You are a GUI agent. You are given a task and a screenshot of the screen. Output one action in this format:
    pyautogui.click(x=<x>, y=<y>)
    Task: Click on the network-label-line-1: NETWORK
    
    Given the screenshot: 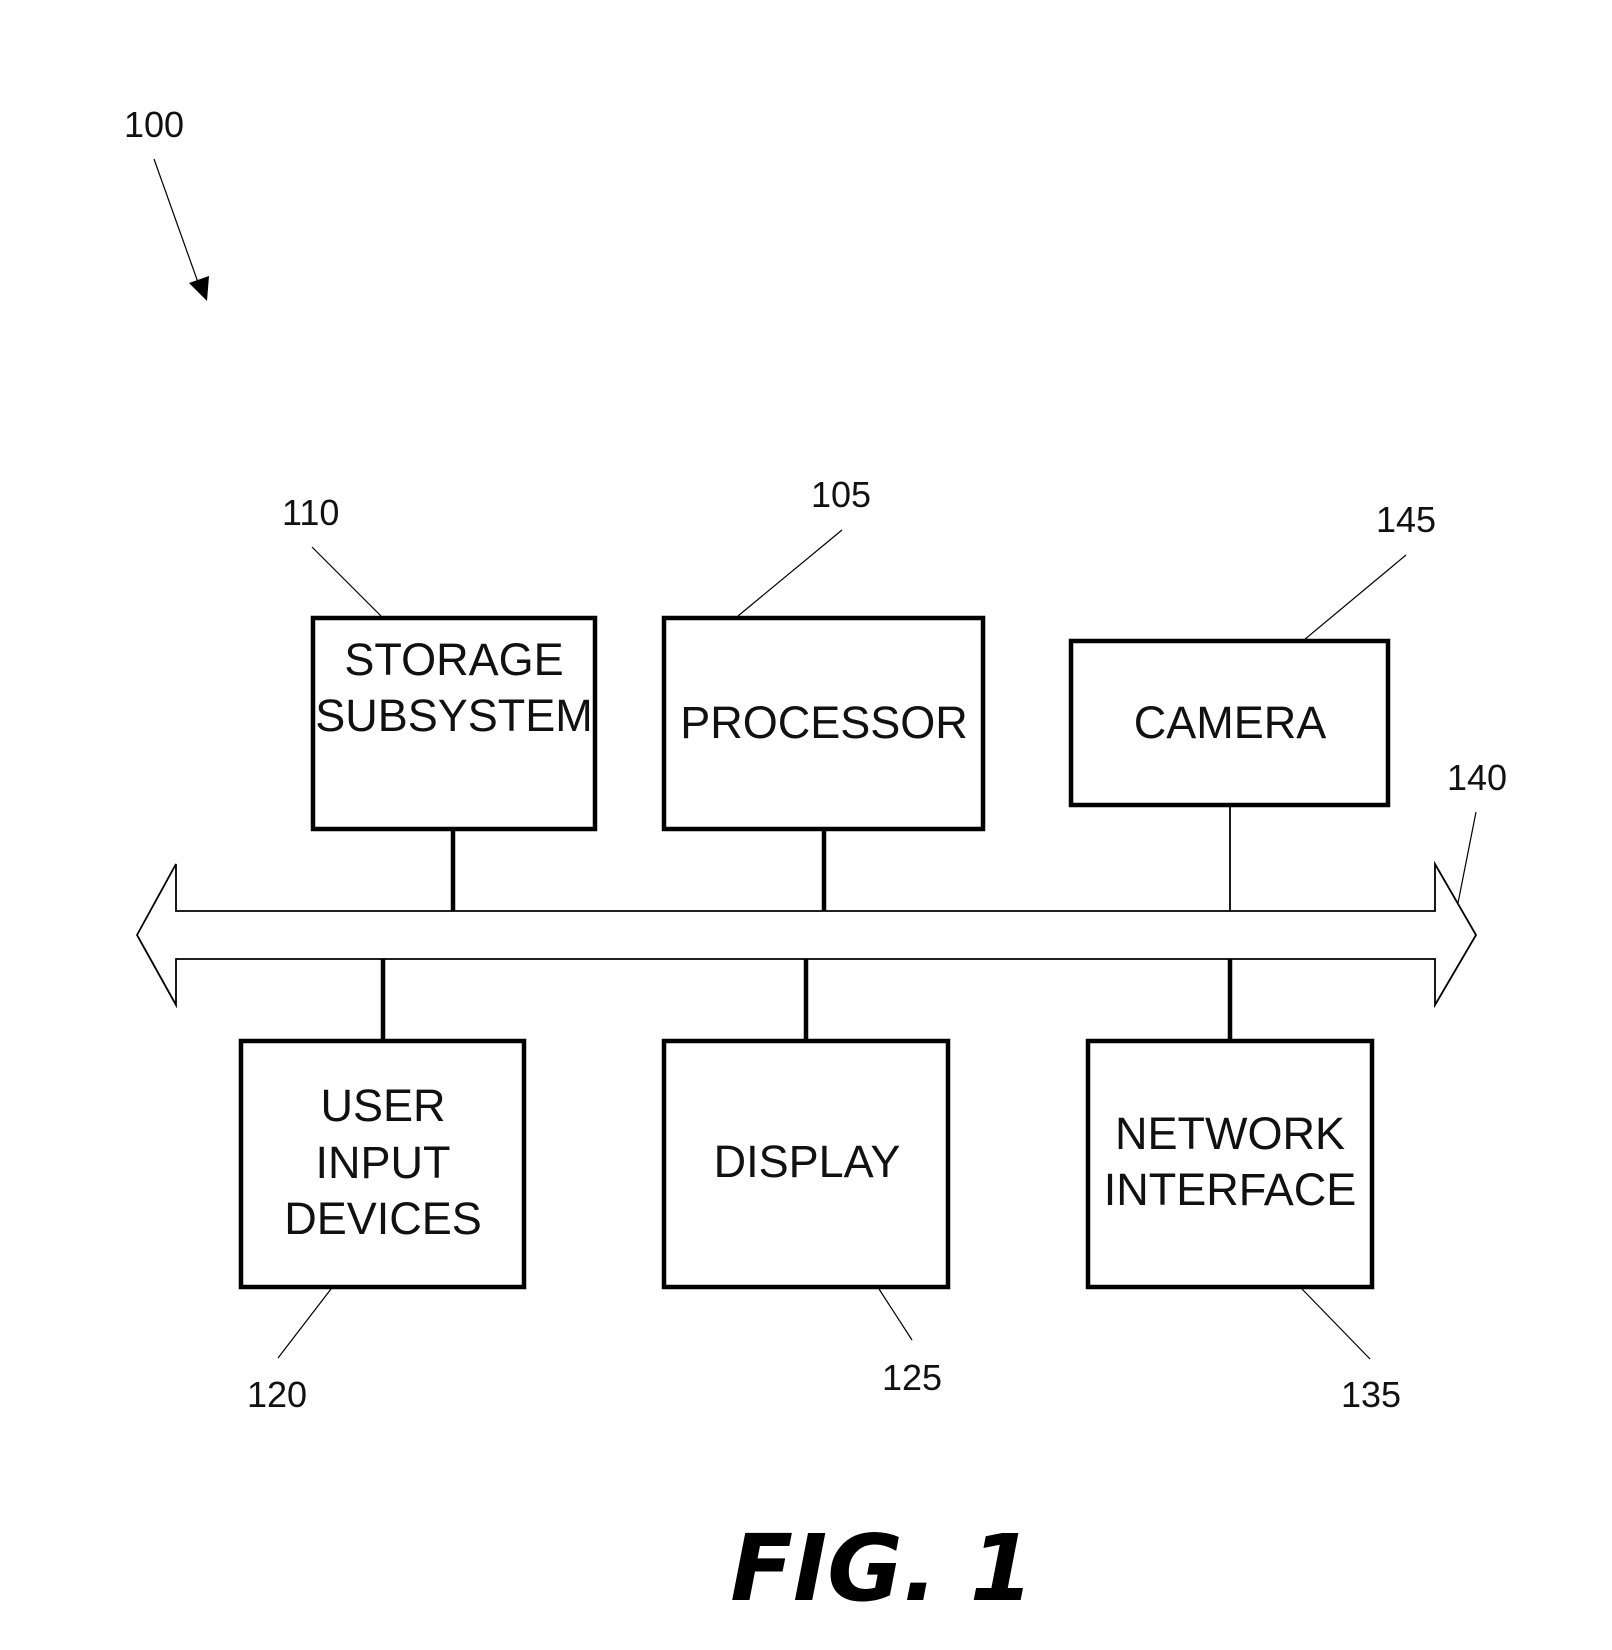 What is the action you would take?
    pyautogui.click(x=1230, y=1133)
    